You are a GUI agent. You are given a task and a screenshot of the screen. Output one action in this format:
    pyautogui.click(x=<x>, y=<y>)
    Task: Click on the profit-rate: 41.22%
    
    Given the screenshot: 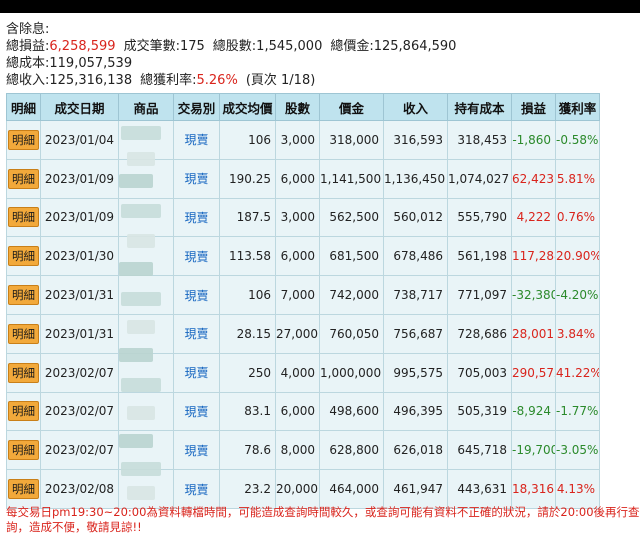 What is the action you would take?
    pyautogui.click(x=577, y=372)
    